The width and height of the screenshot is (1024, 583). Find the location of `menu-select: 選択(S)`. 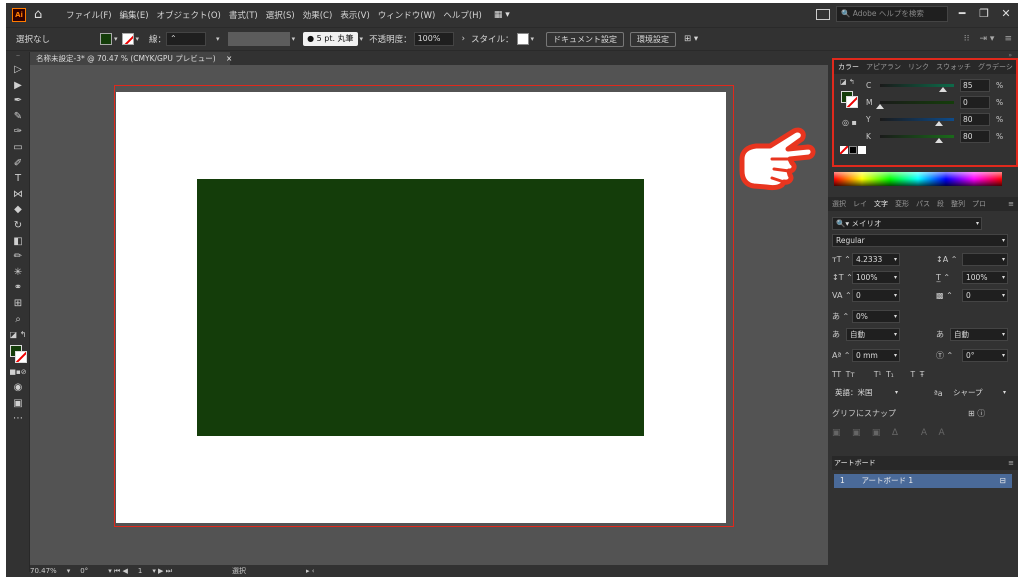

menu-select: 選択(S) is located at coordinates (280, 15).